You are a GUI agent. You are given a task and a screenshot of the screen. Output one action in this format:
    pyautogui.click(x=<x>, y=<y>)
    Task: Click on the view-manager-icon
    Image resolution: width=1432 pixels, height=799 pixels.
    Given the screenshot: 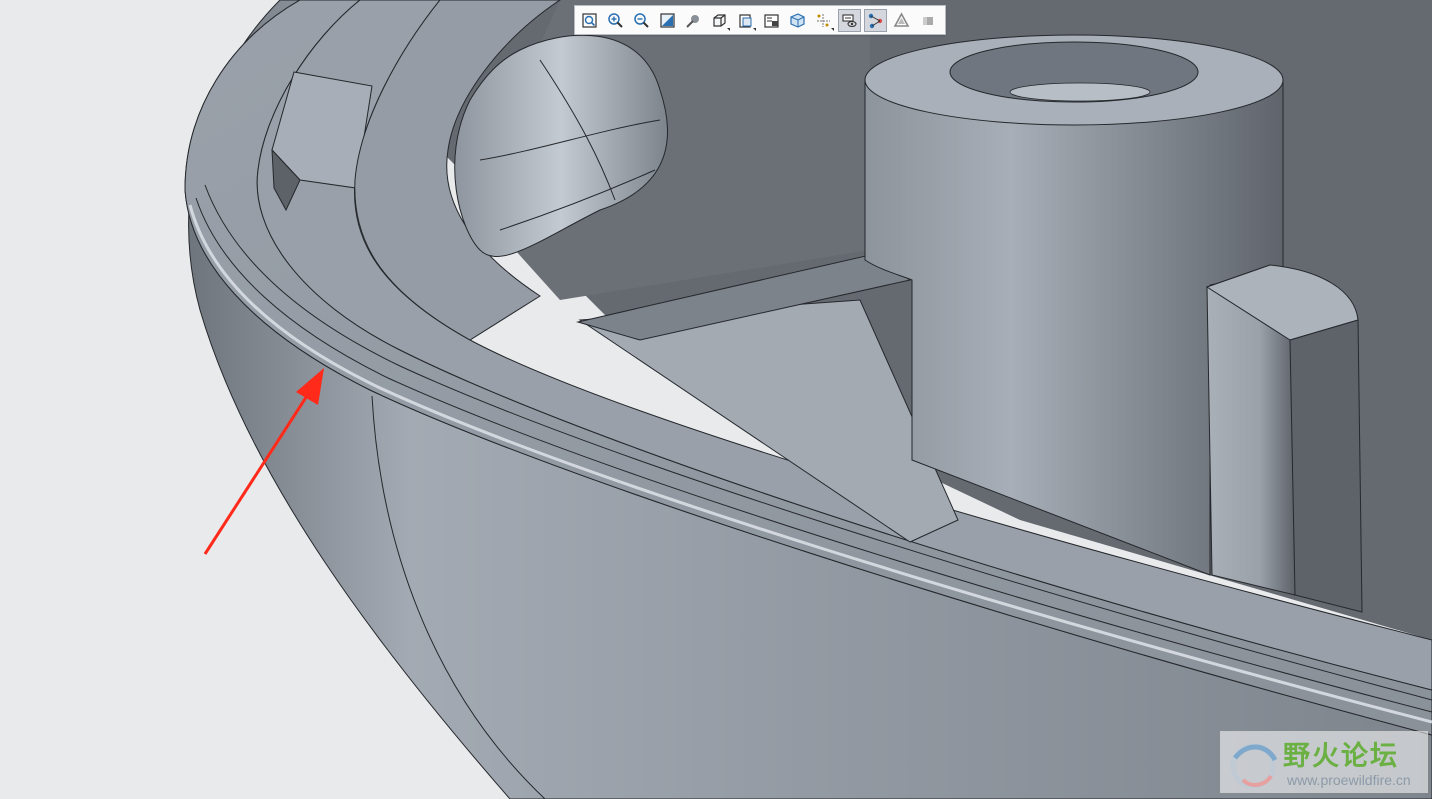 What is the action you would take?
    pyautogui.click(x=771, y=20)
    